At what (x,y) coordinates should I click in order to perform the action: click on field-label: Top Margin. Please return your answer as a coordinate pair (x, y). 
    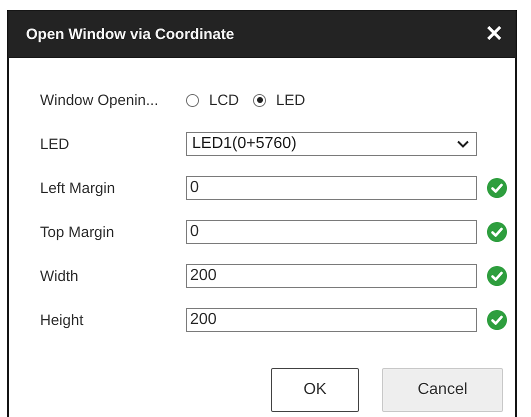
    Looking at the image, I should click on (78, 232).